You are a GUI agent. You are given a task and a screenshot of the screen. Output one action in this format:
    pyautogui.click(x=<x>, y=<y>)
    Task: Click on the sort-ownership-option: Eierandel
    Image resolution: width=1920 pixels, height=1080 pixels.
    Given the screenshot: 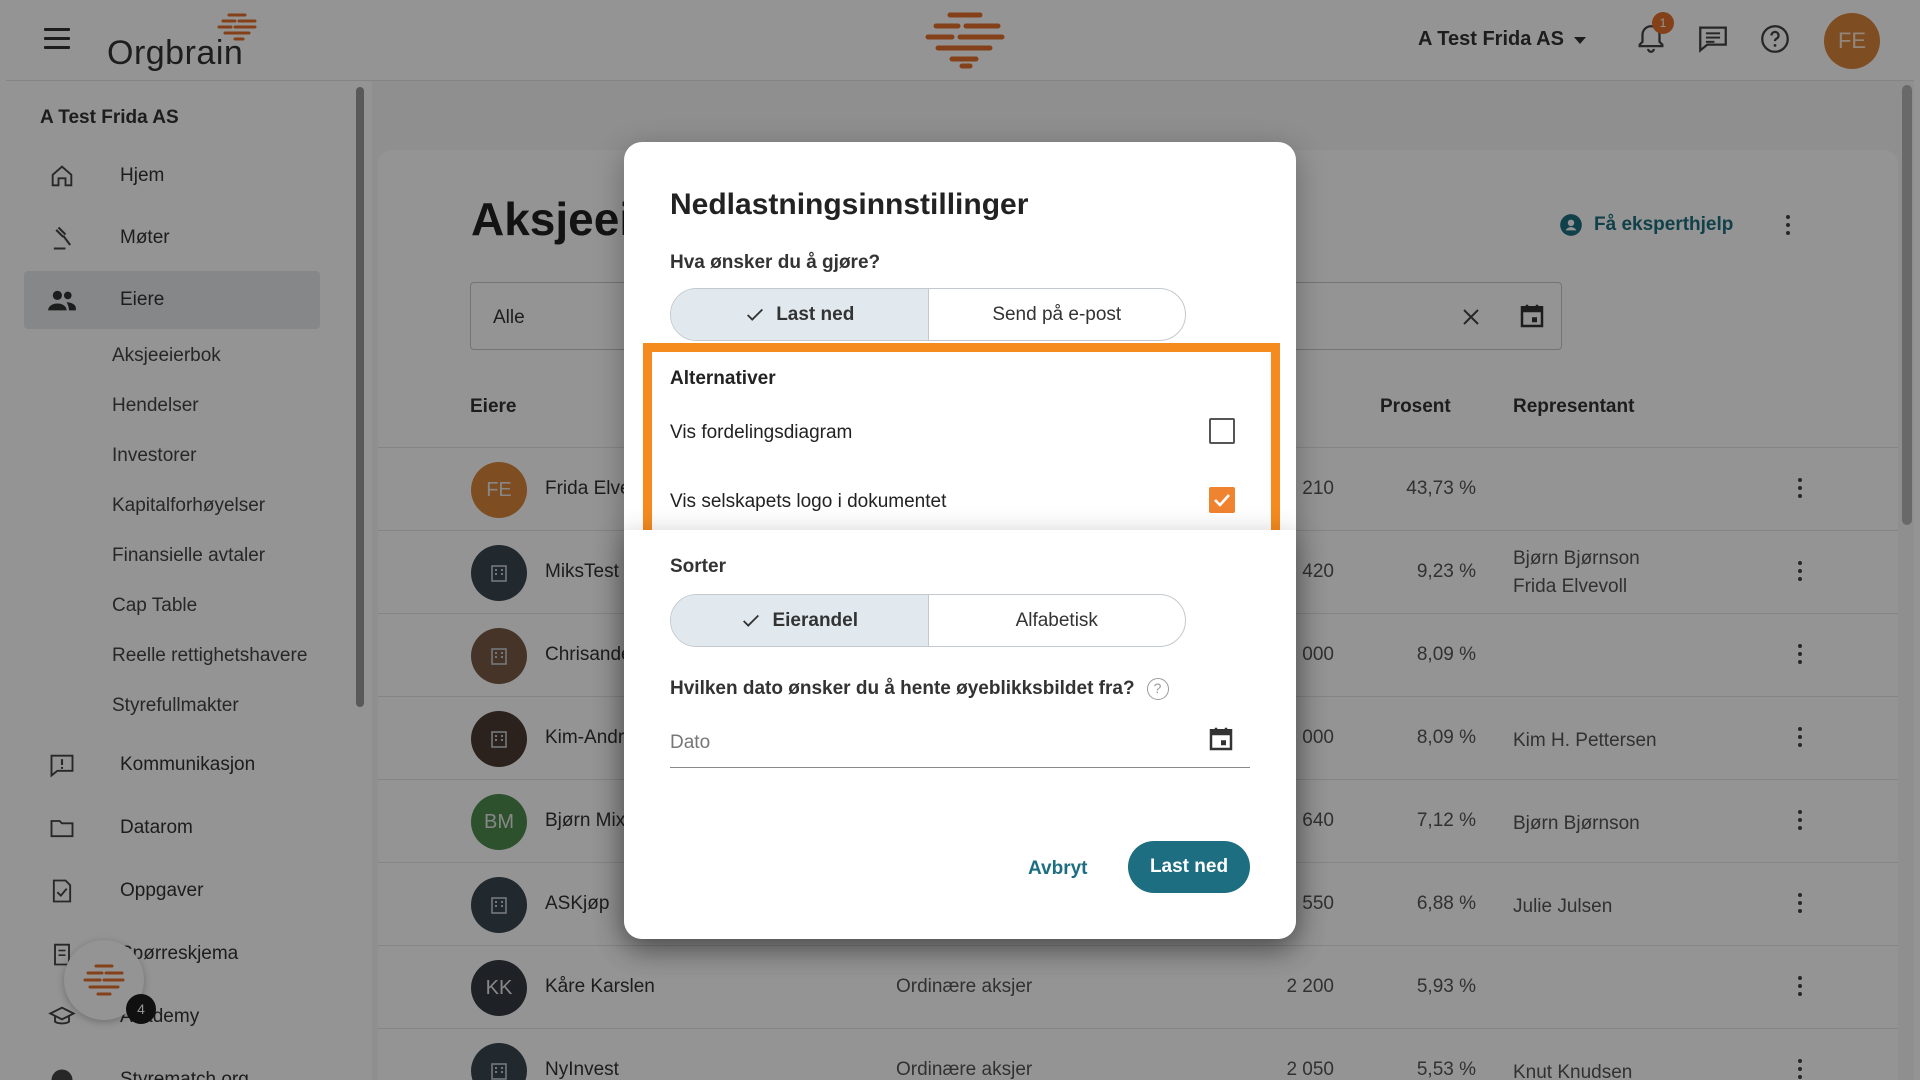 What is the action you would take?
    pyautogui.click(x=799, y=620)
    